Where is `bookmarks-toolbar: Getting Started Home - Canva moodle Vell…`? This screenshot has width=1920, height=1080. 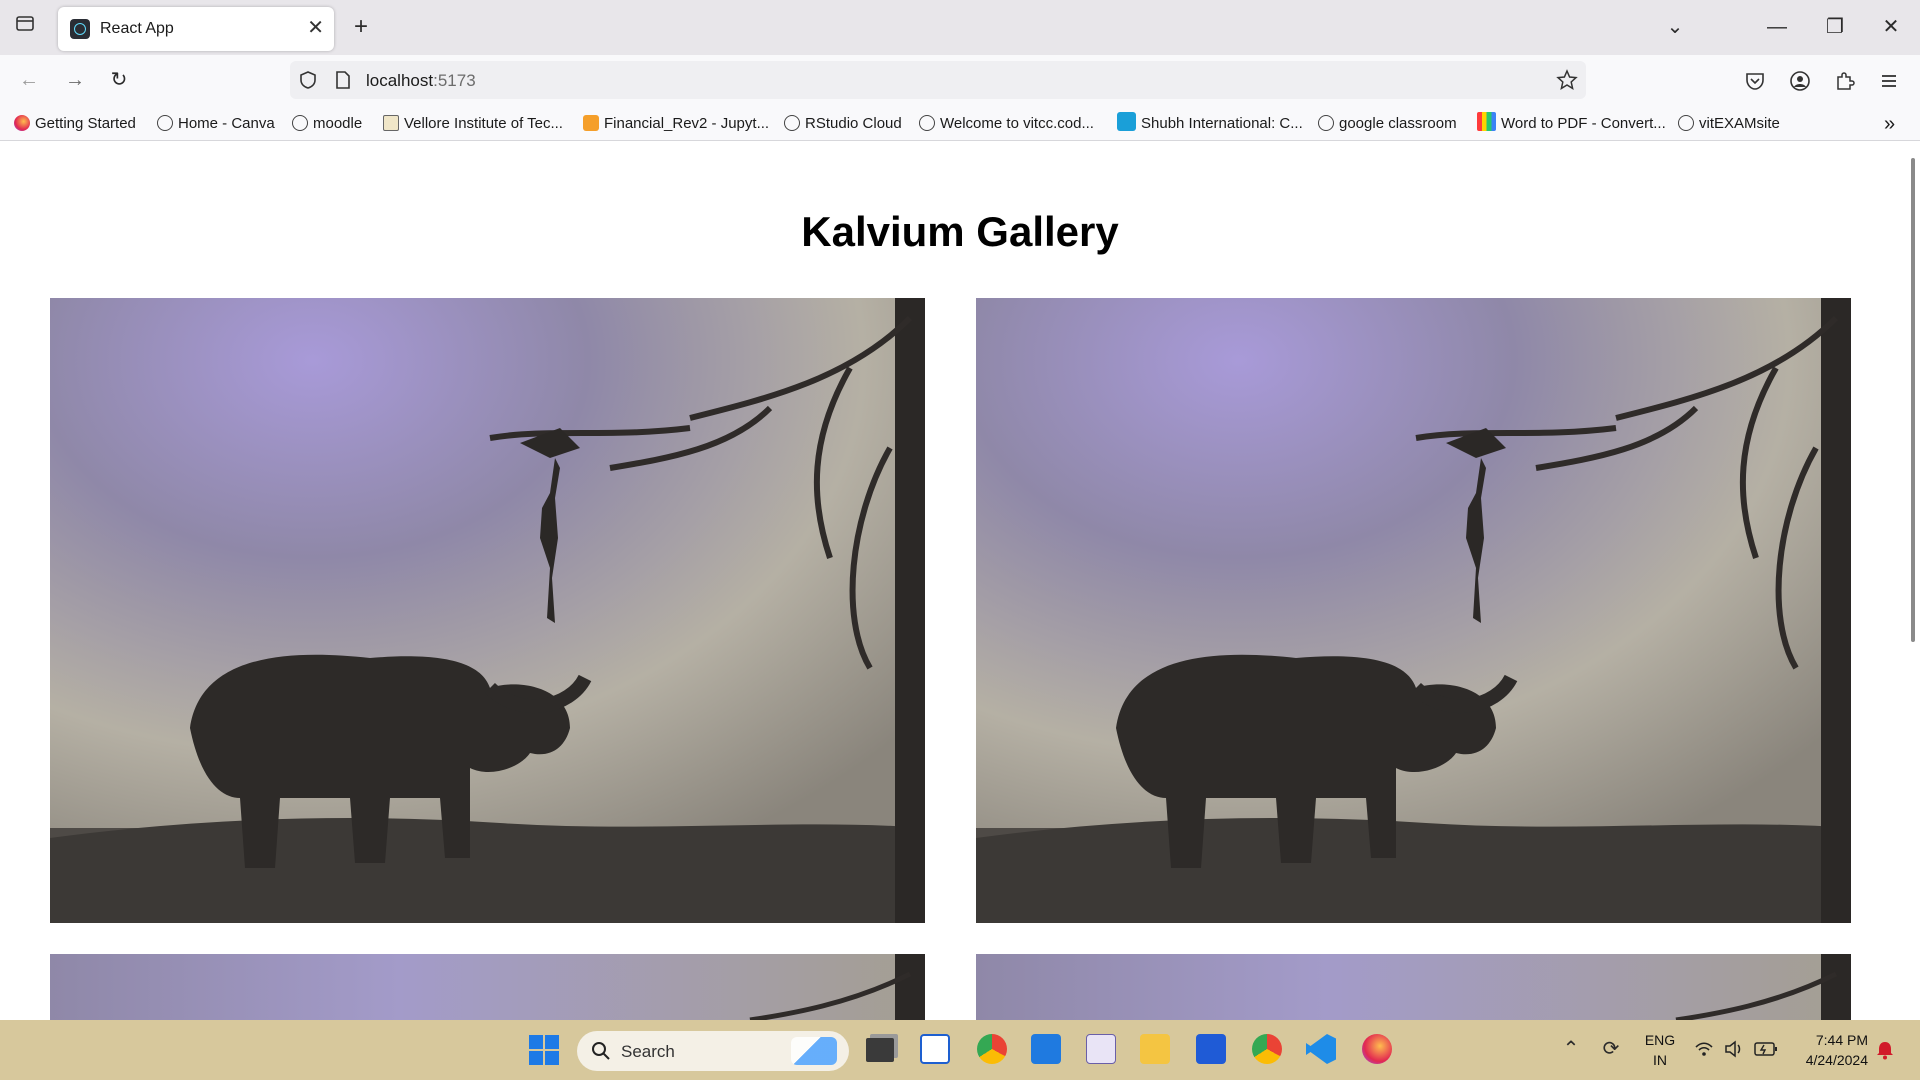
bookmarks-toolbar: Getting Started Home - Canva moodle Vell… is located at coordinates (960, 124).